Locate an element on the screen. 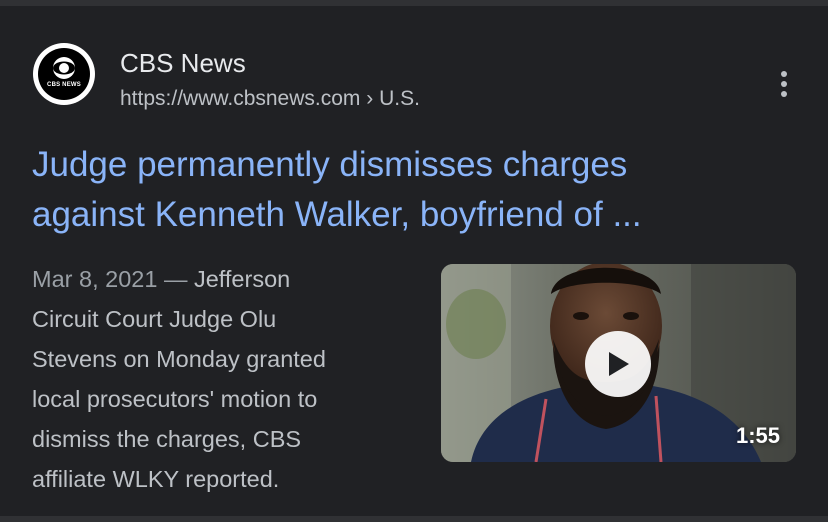 Image resolution: width=828 pixels, height=522 pixels. snippet-line: Stevens on Monday granted is located at coordinates (179, 359).